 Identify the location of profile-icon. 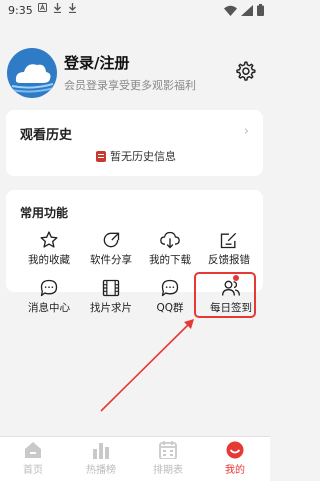
(235, 450).